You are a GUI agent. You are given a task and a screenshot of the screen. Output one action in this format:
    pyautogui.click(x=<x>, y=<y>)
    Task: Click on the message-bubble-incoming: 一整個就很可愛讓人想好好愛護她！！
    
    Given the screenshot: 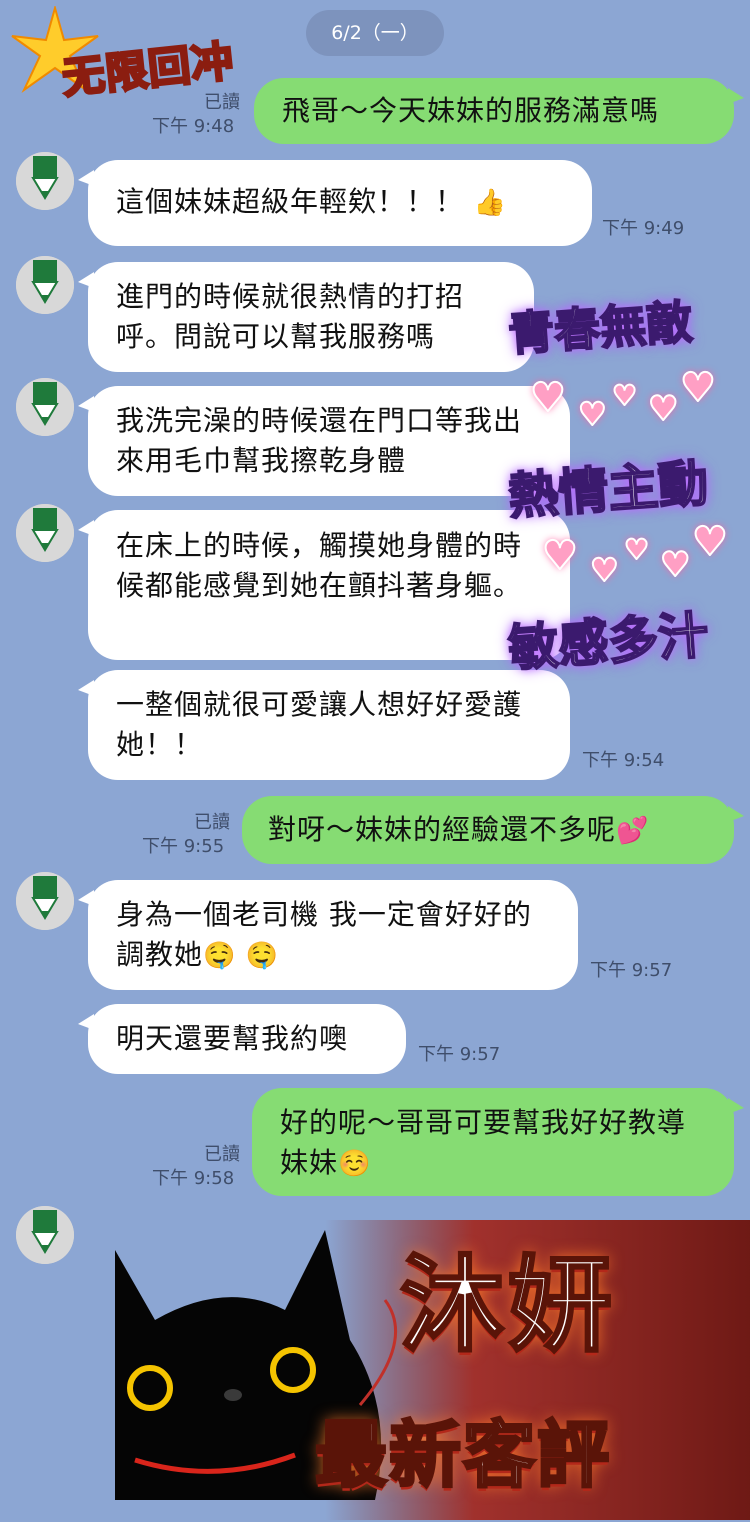 What is the action you would take?
    pyautogui.click(x=324, y=725)
    